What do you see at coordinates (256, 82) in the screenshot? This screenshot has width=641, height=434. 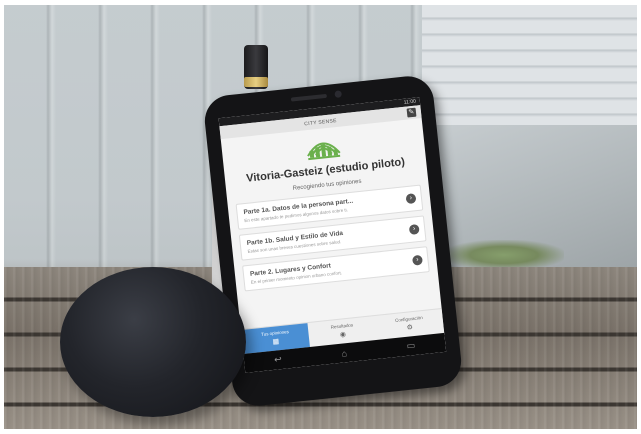 I see `microphone-band` at bounding box center [256, 82].